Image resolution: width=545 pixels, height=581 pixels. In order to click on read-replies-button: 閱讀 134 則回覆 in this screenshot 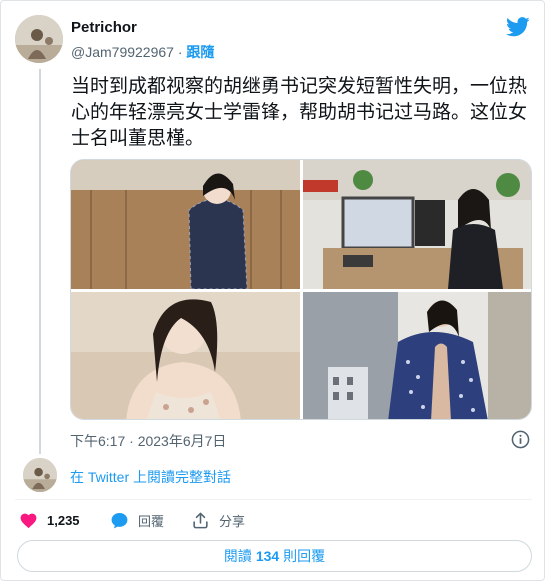, I will do `click(274, 556)`.